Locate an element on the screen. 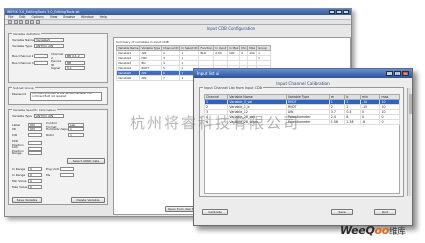 The width and height of the screenshot is (425, 243). save-icon is located at coordinates (21, 22).